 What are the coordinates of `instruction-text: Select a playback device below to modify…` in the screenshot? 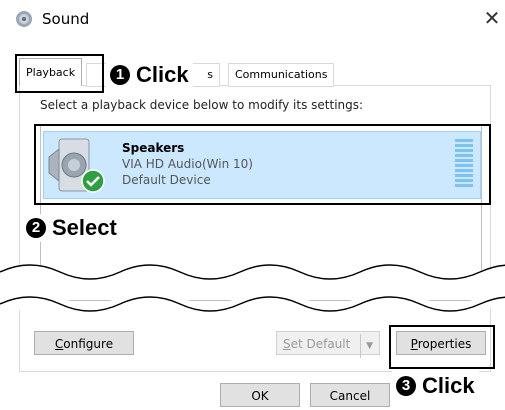 It's located at (202, 105).